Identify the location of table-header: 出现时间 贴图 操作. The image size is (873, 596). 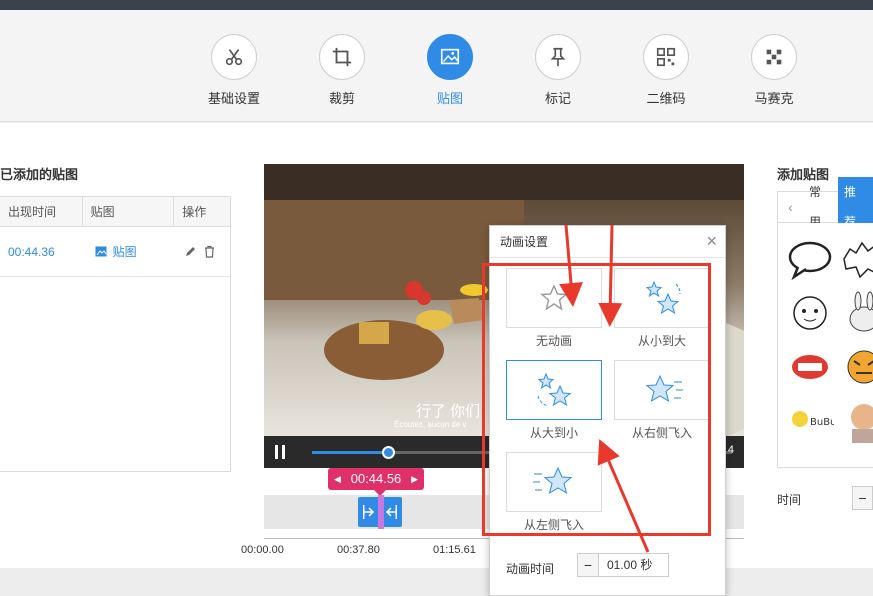
(115, 212).